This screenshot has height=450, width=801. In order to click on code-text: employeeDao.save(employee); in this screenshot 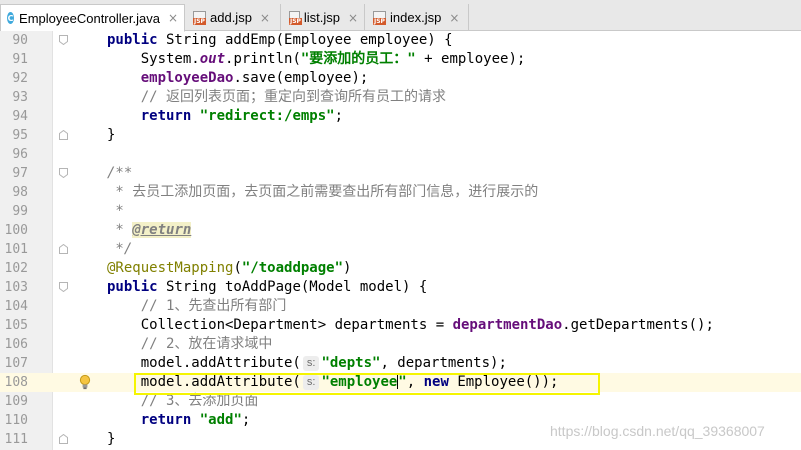, I will do `click(254, 78)`.